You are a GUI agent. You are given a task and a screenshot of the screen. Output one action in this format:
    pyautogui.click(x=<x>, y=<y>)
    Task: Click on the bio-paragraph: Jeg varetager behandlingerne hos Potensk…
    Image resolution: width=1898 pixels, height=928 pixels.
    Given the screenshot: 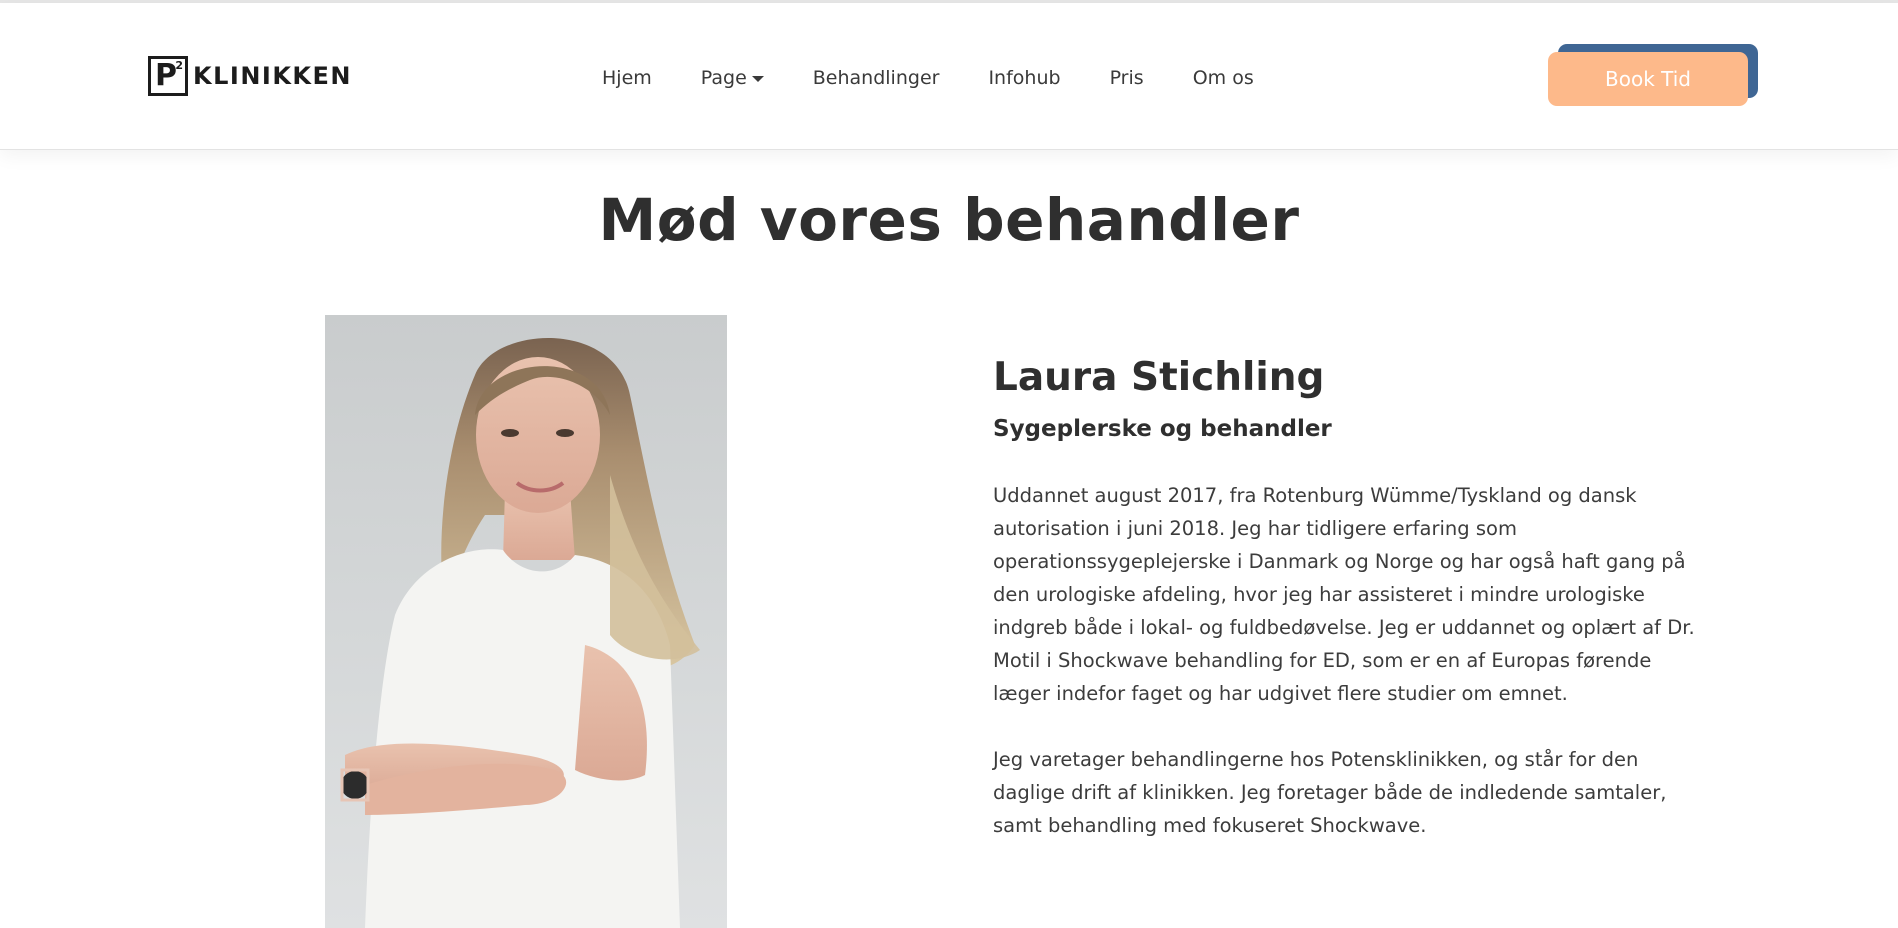 What is the action you would take?
    pyautogui.click(x=1330, y=792)
    